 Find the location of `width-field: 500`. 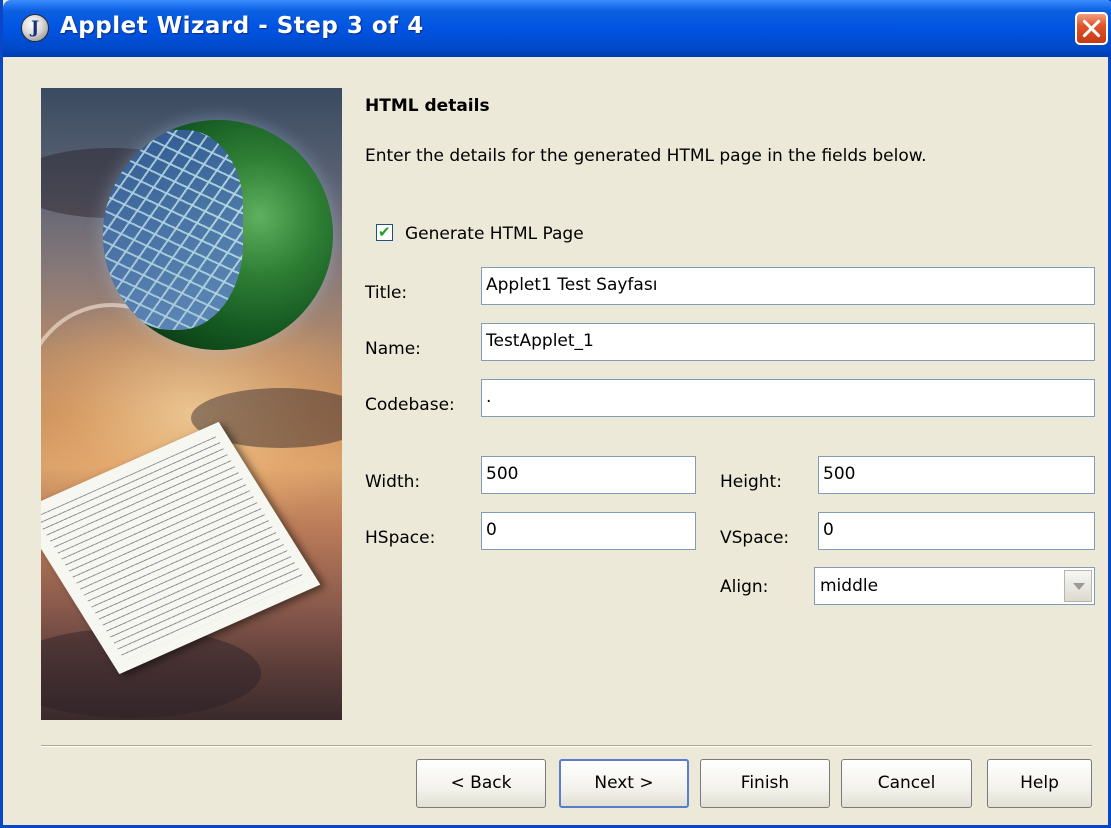

width-field: 500 is located at coordinates (588, 475).